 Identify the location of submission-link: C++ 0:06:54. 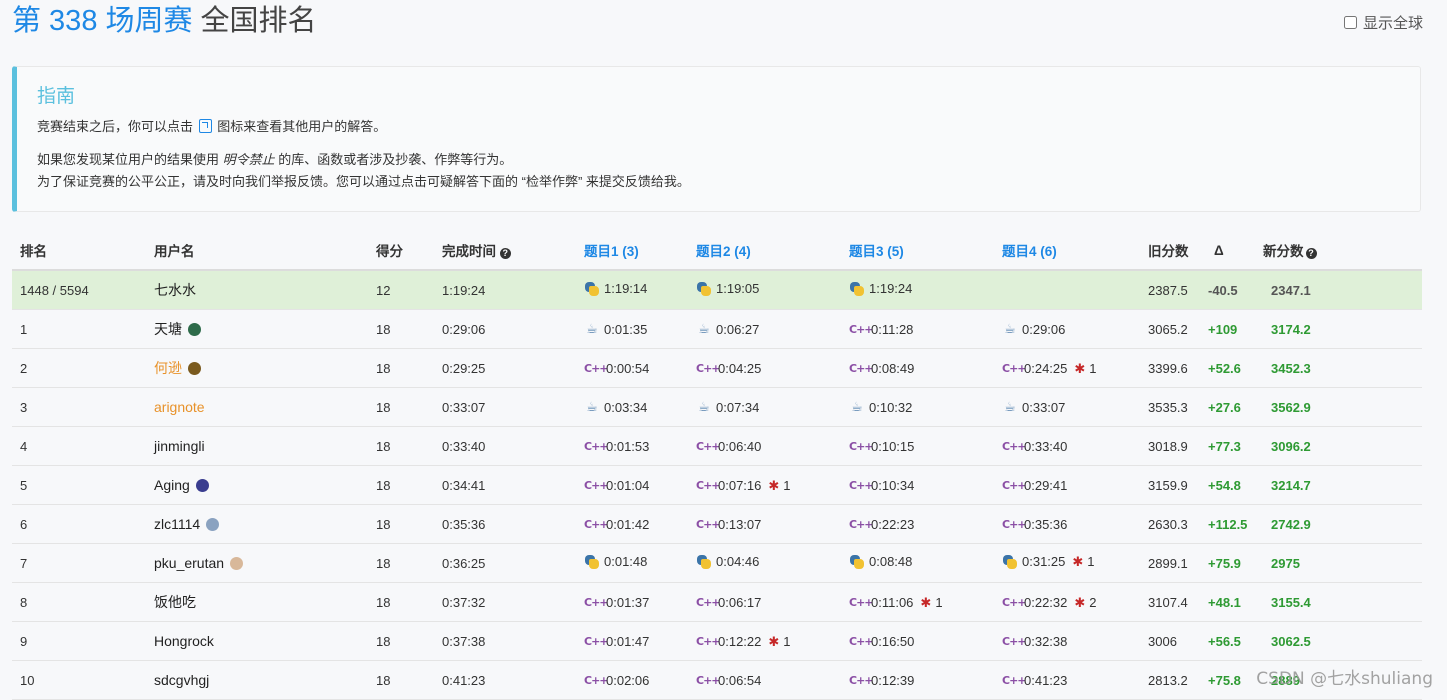
(728, 680).